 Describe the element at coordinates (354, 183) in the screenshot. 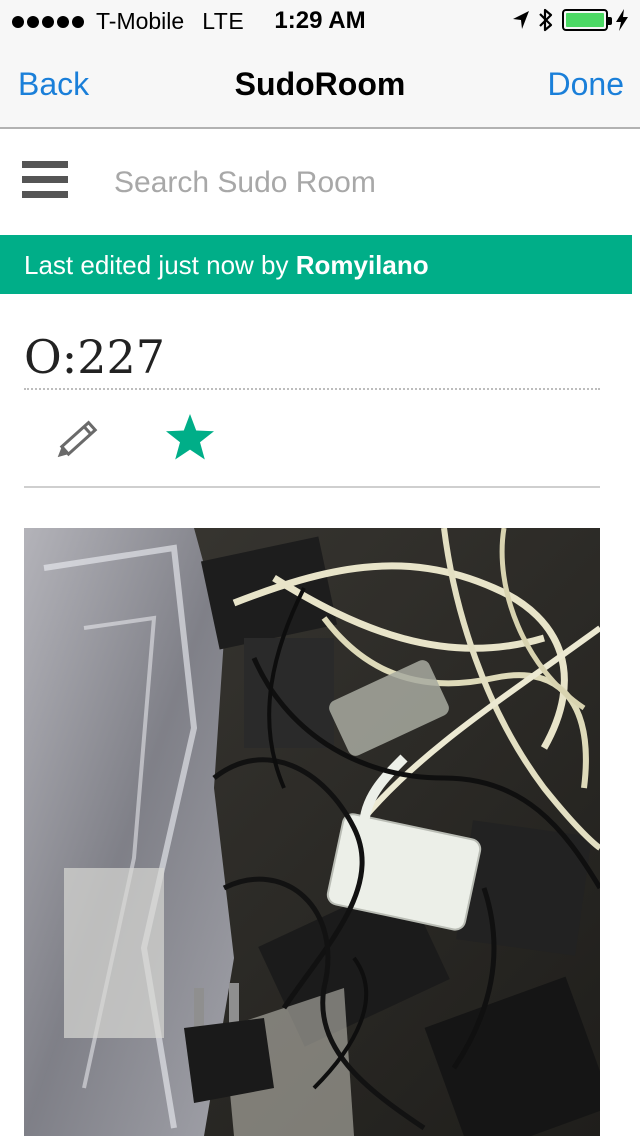

I see `search-input` at that location.